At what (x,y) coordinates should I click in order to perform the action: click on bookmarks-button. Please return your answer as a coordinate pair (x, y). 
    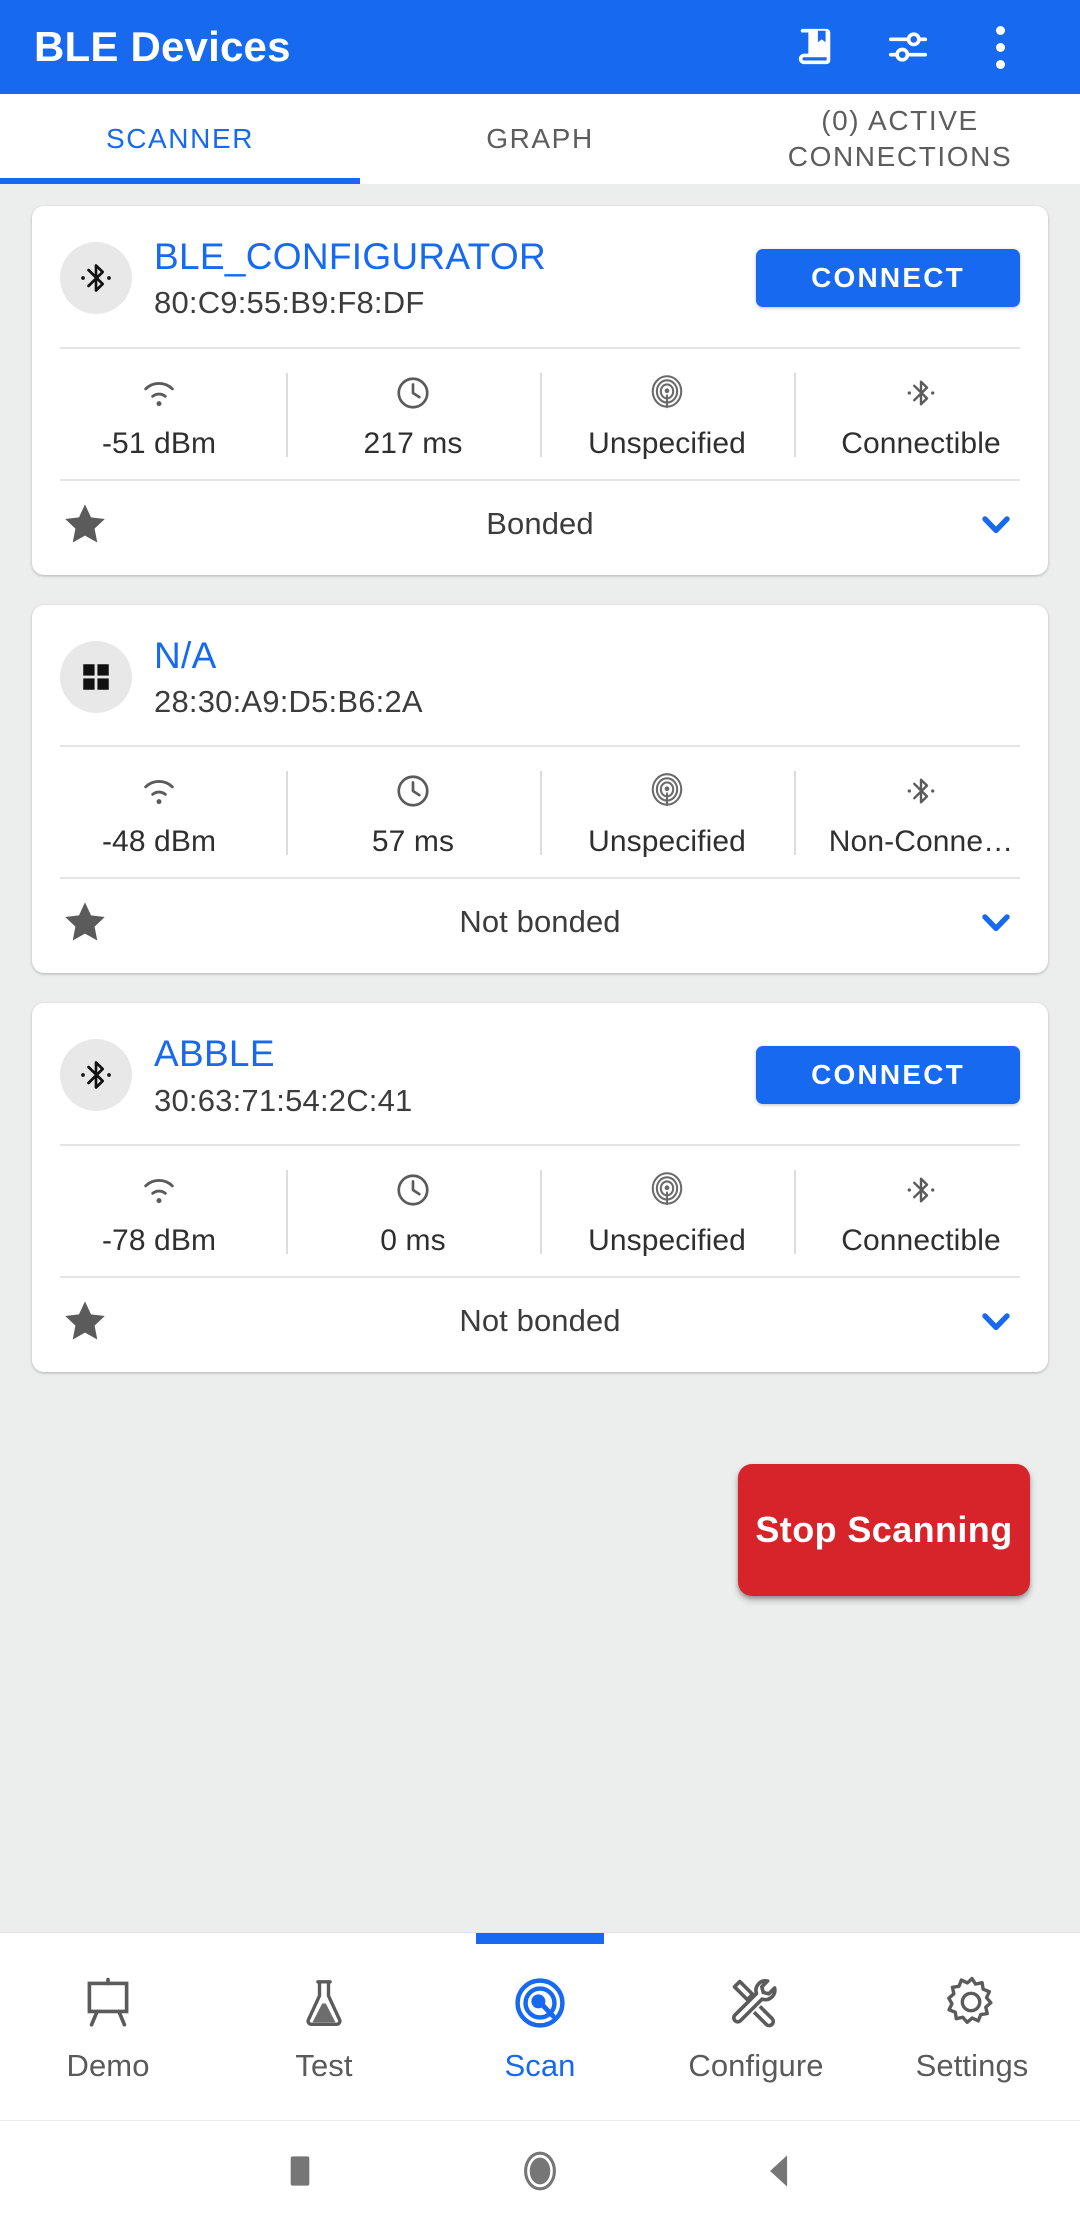
    Looking at the image, I should click on (816, 47).